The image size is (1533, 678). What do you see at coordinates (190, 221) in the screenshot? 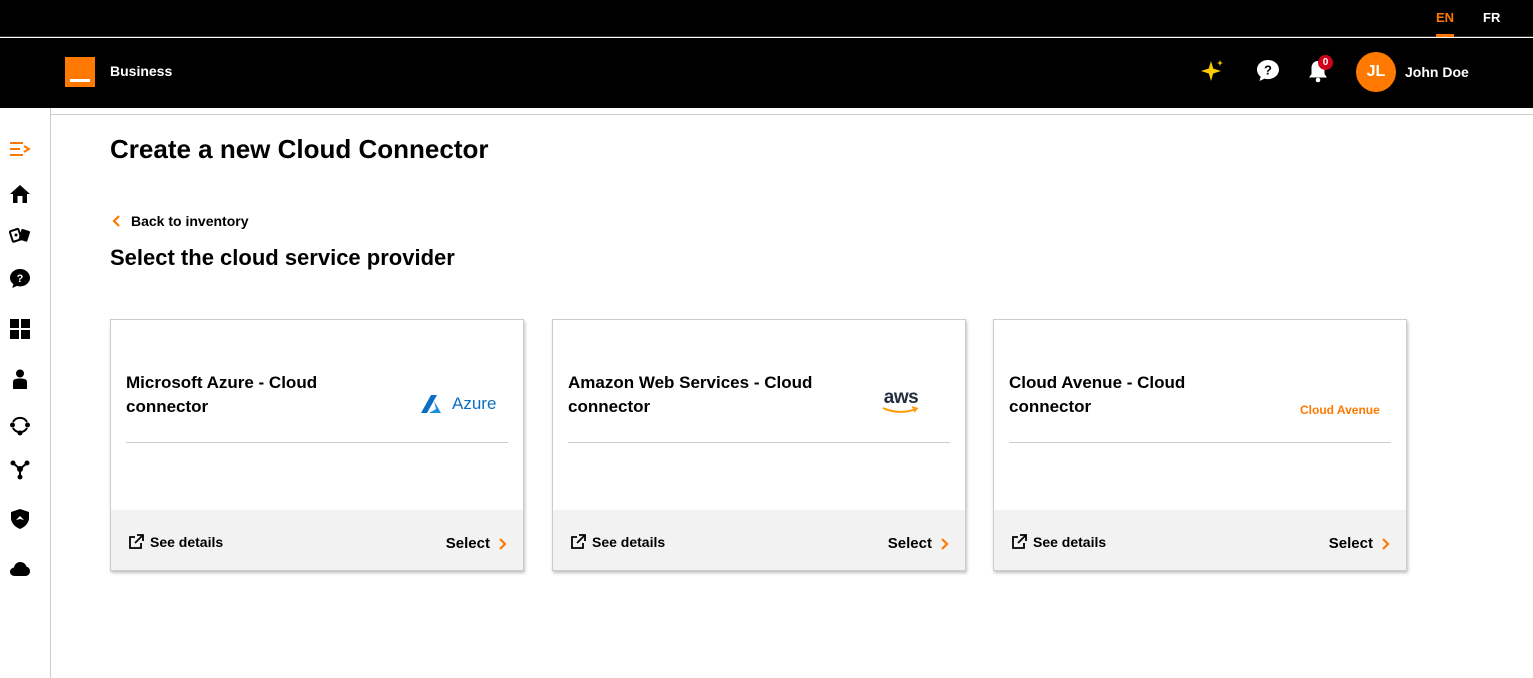
I see `back-link-label: Back to inventory` at bounding box center [190, 221].